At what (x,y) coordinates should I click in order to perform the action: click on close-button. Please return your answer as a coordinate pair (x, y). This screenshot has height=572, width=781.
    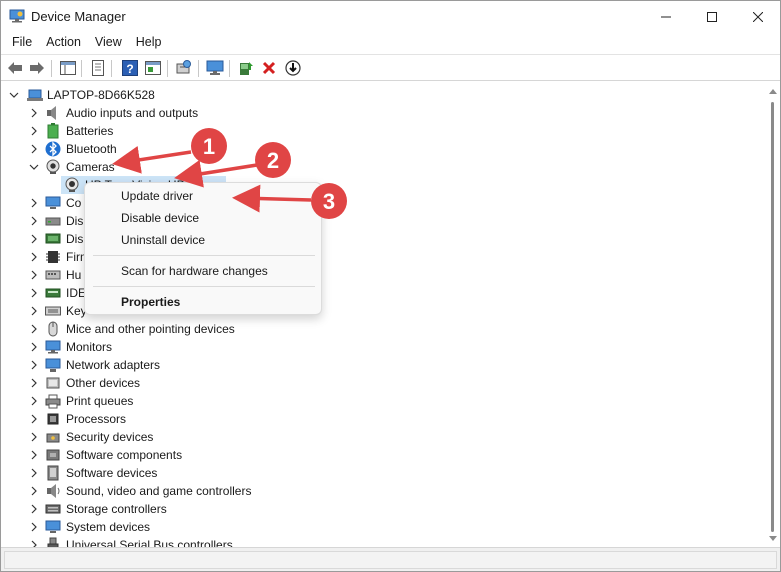
    Looking at the image, I should click on (758, 16).